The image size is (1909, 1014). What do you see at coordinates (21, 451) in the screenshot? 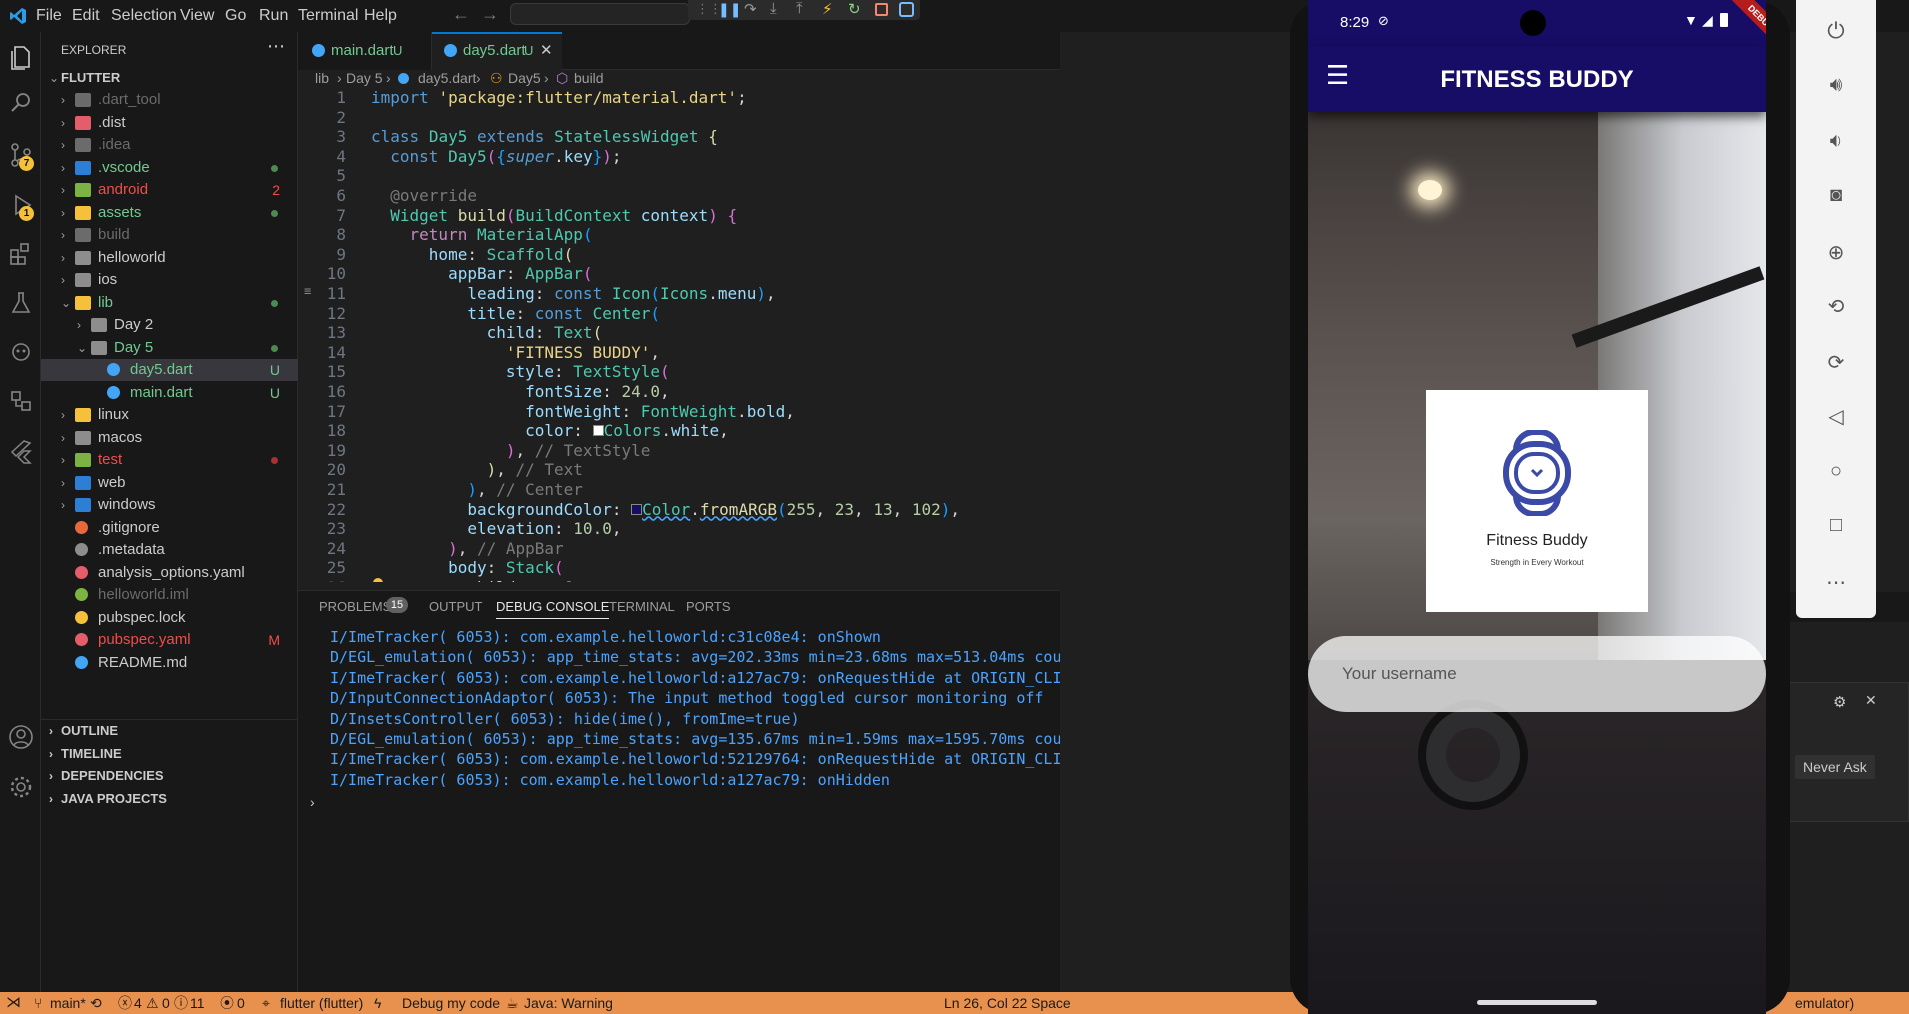
I see `flutter-icon` at bounding box center [21, 451].